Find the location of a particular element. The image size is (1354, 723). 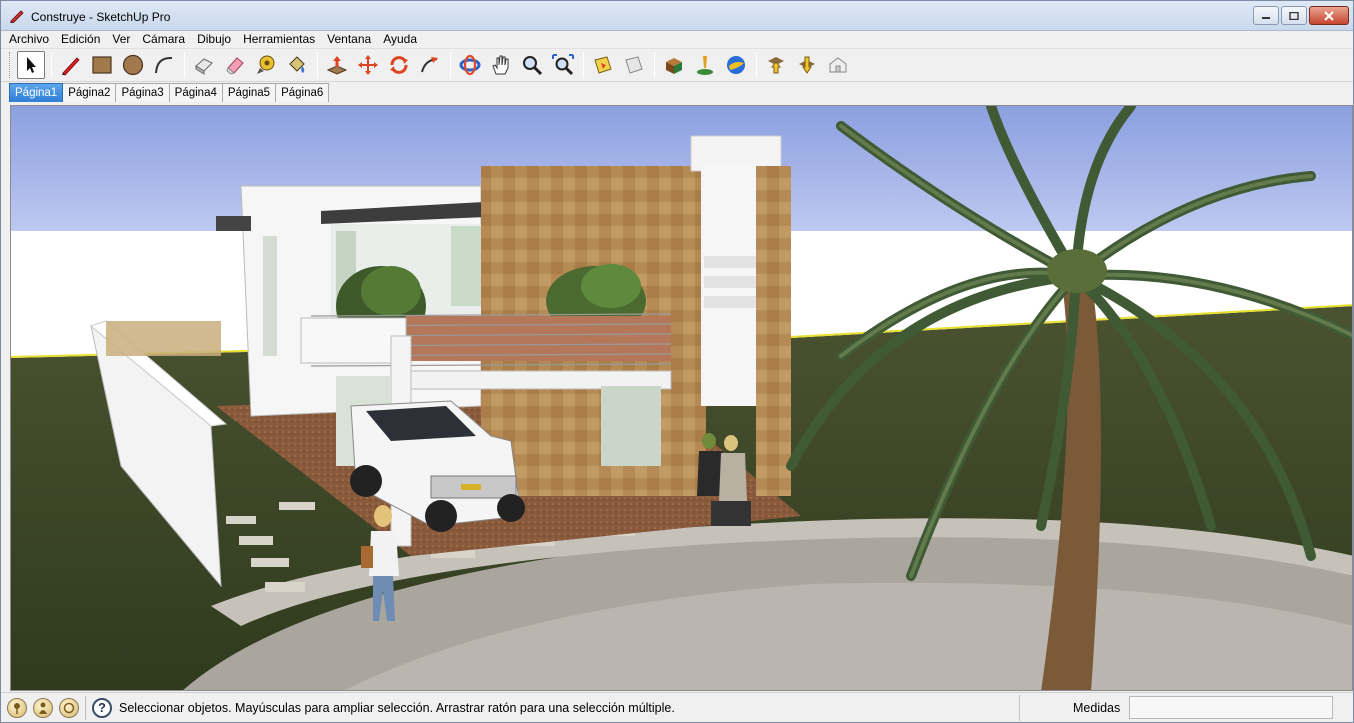

get-models-button is located at coordinates (776, 65).